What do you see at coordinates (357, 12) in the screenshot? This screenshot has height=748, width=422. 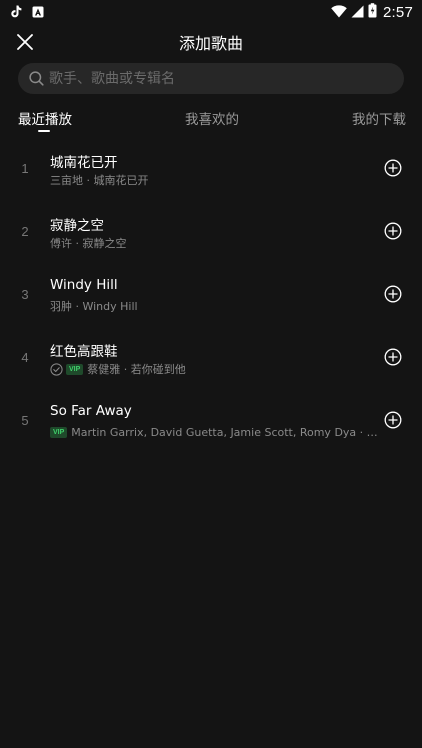 I see `signal-icon` at bounding box center [357, 12].